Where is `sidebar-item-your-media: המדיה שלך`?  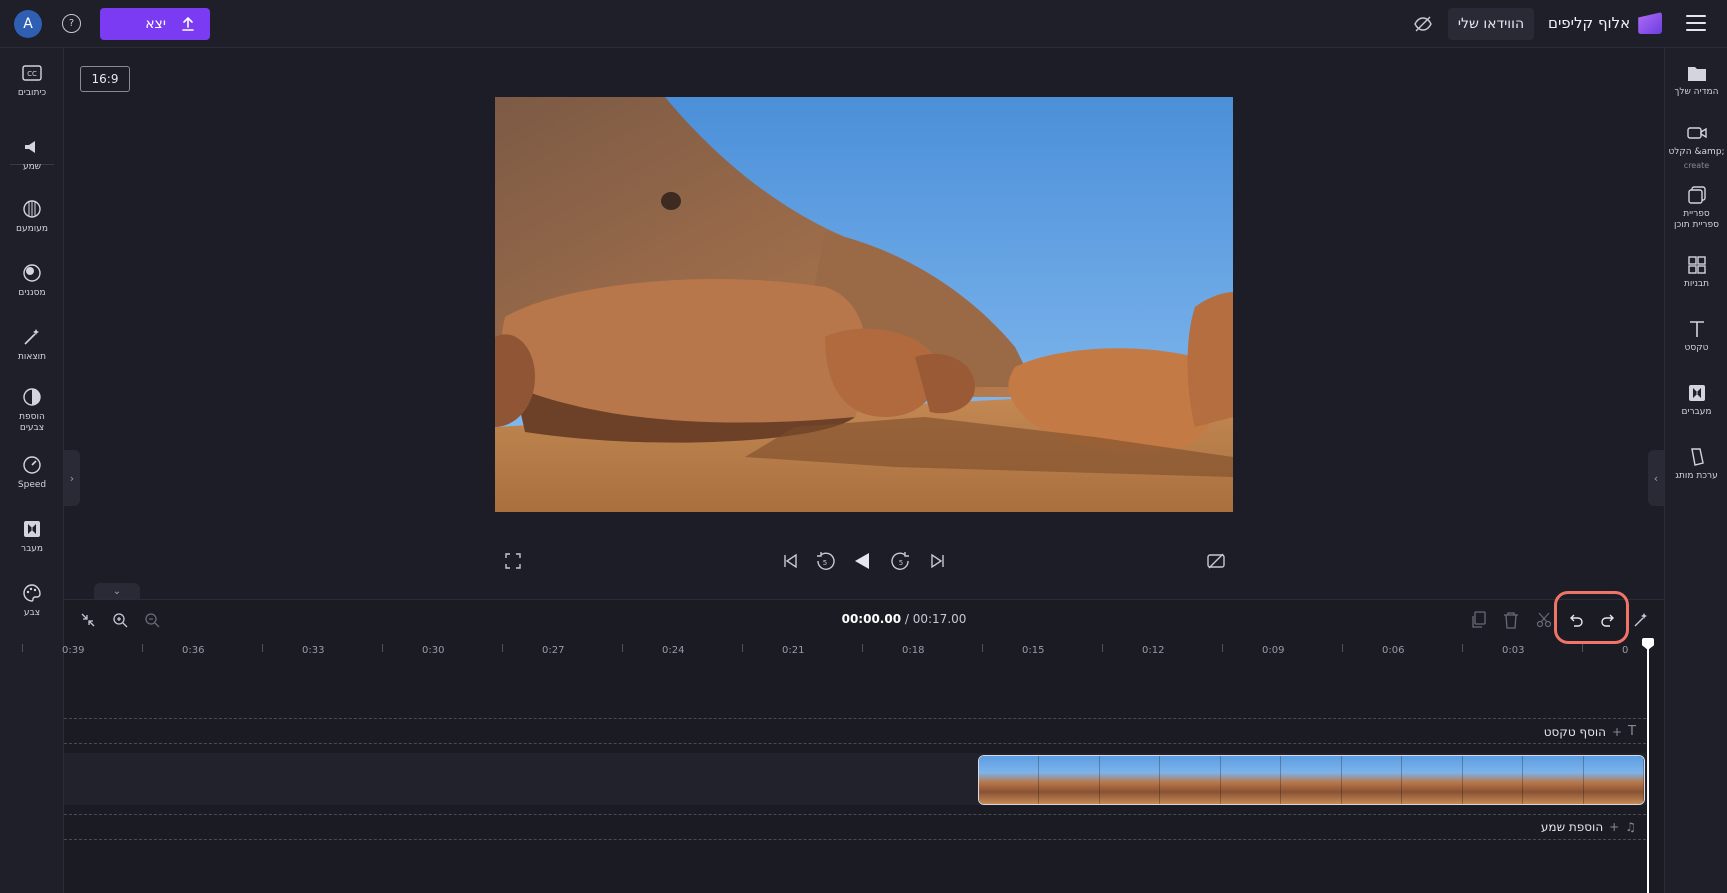
sidebar-item-your-media: המדיה שלך is located at coordinates (1696, 80).